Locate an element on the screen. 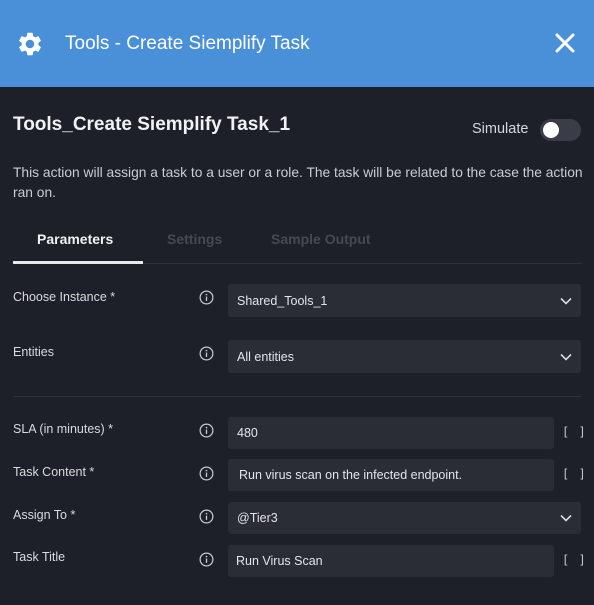  entities-select: All entities is located at coordinates (404, 356).